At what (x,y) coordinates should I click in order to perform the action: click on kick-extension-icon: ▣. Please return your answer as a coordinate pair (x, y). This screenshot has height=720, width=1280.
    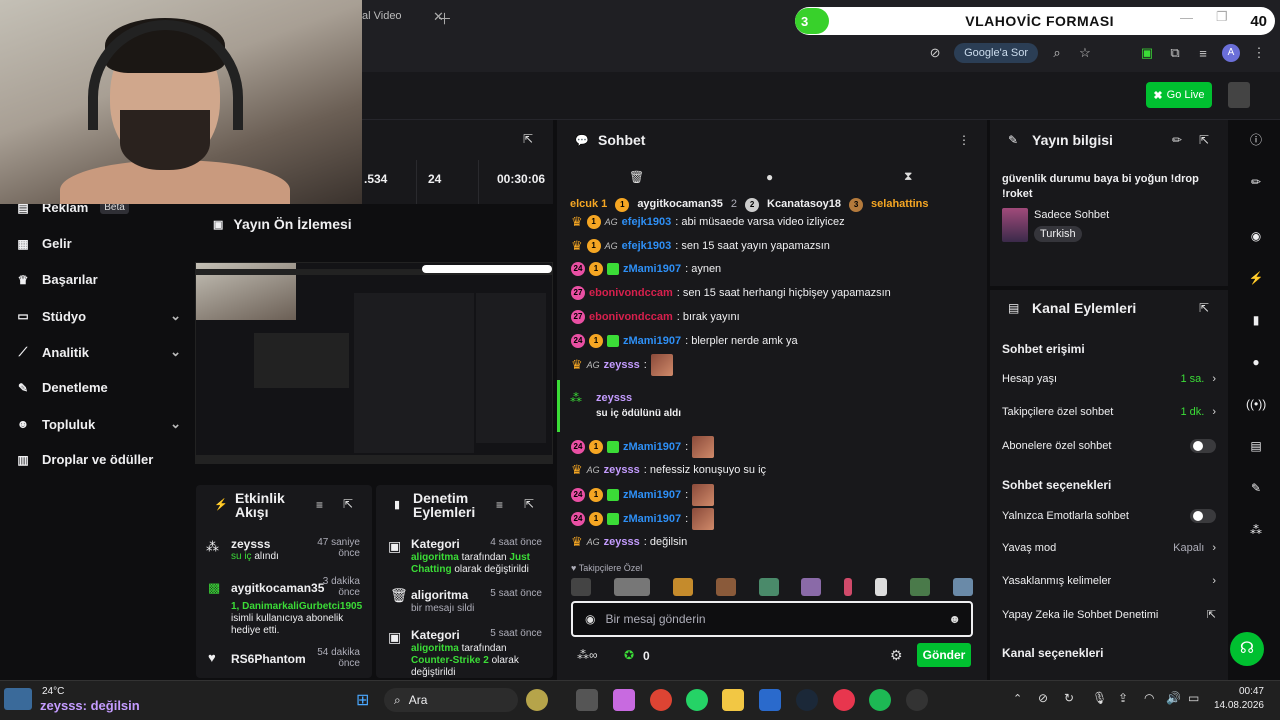
    Looking at the image, I should click on (1147, 53).